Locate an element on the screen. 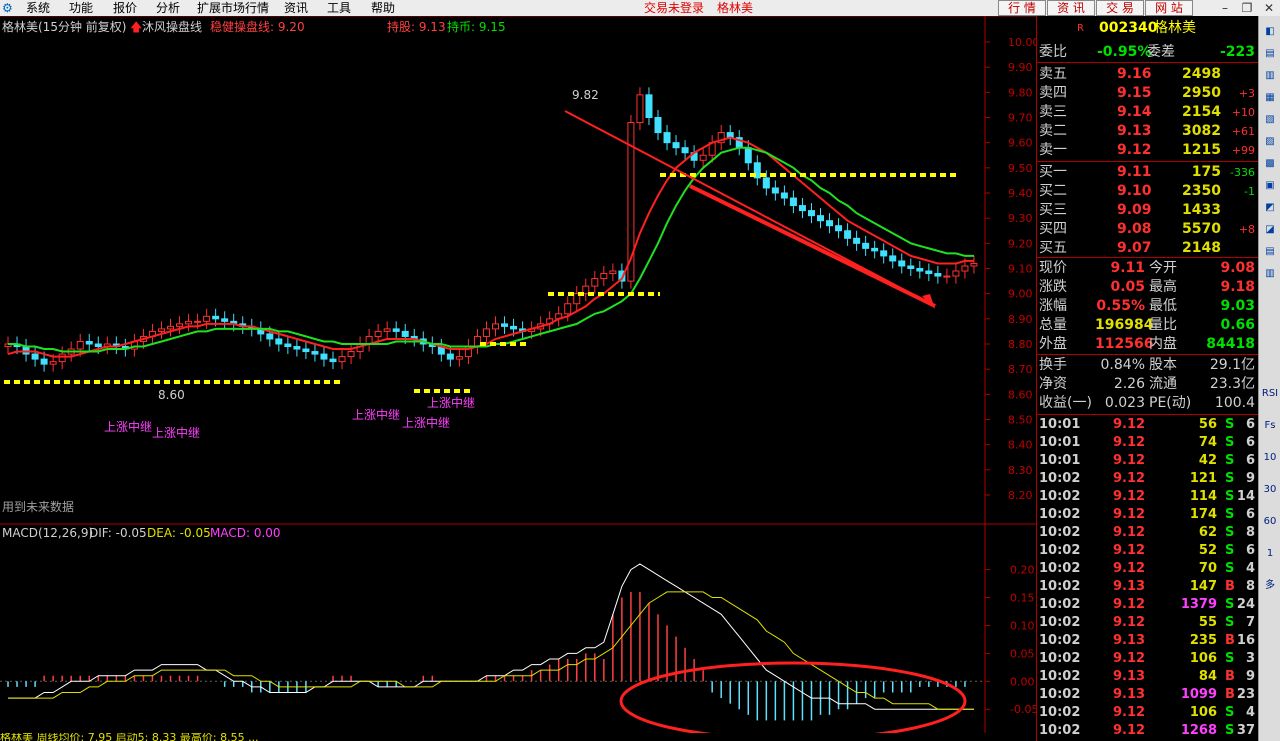  bid-level: 买二 9.10 2350 -1 is located at coordinates (1148, 191).